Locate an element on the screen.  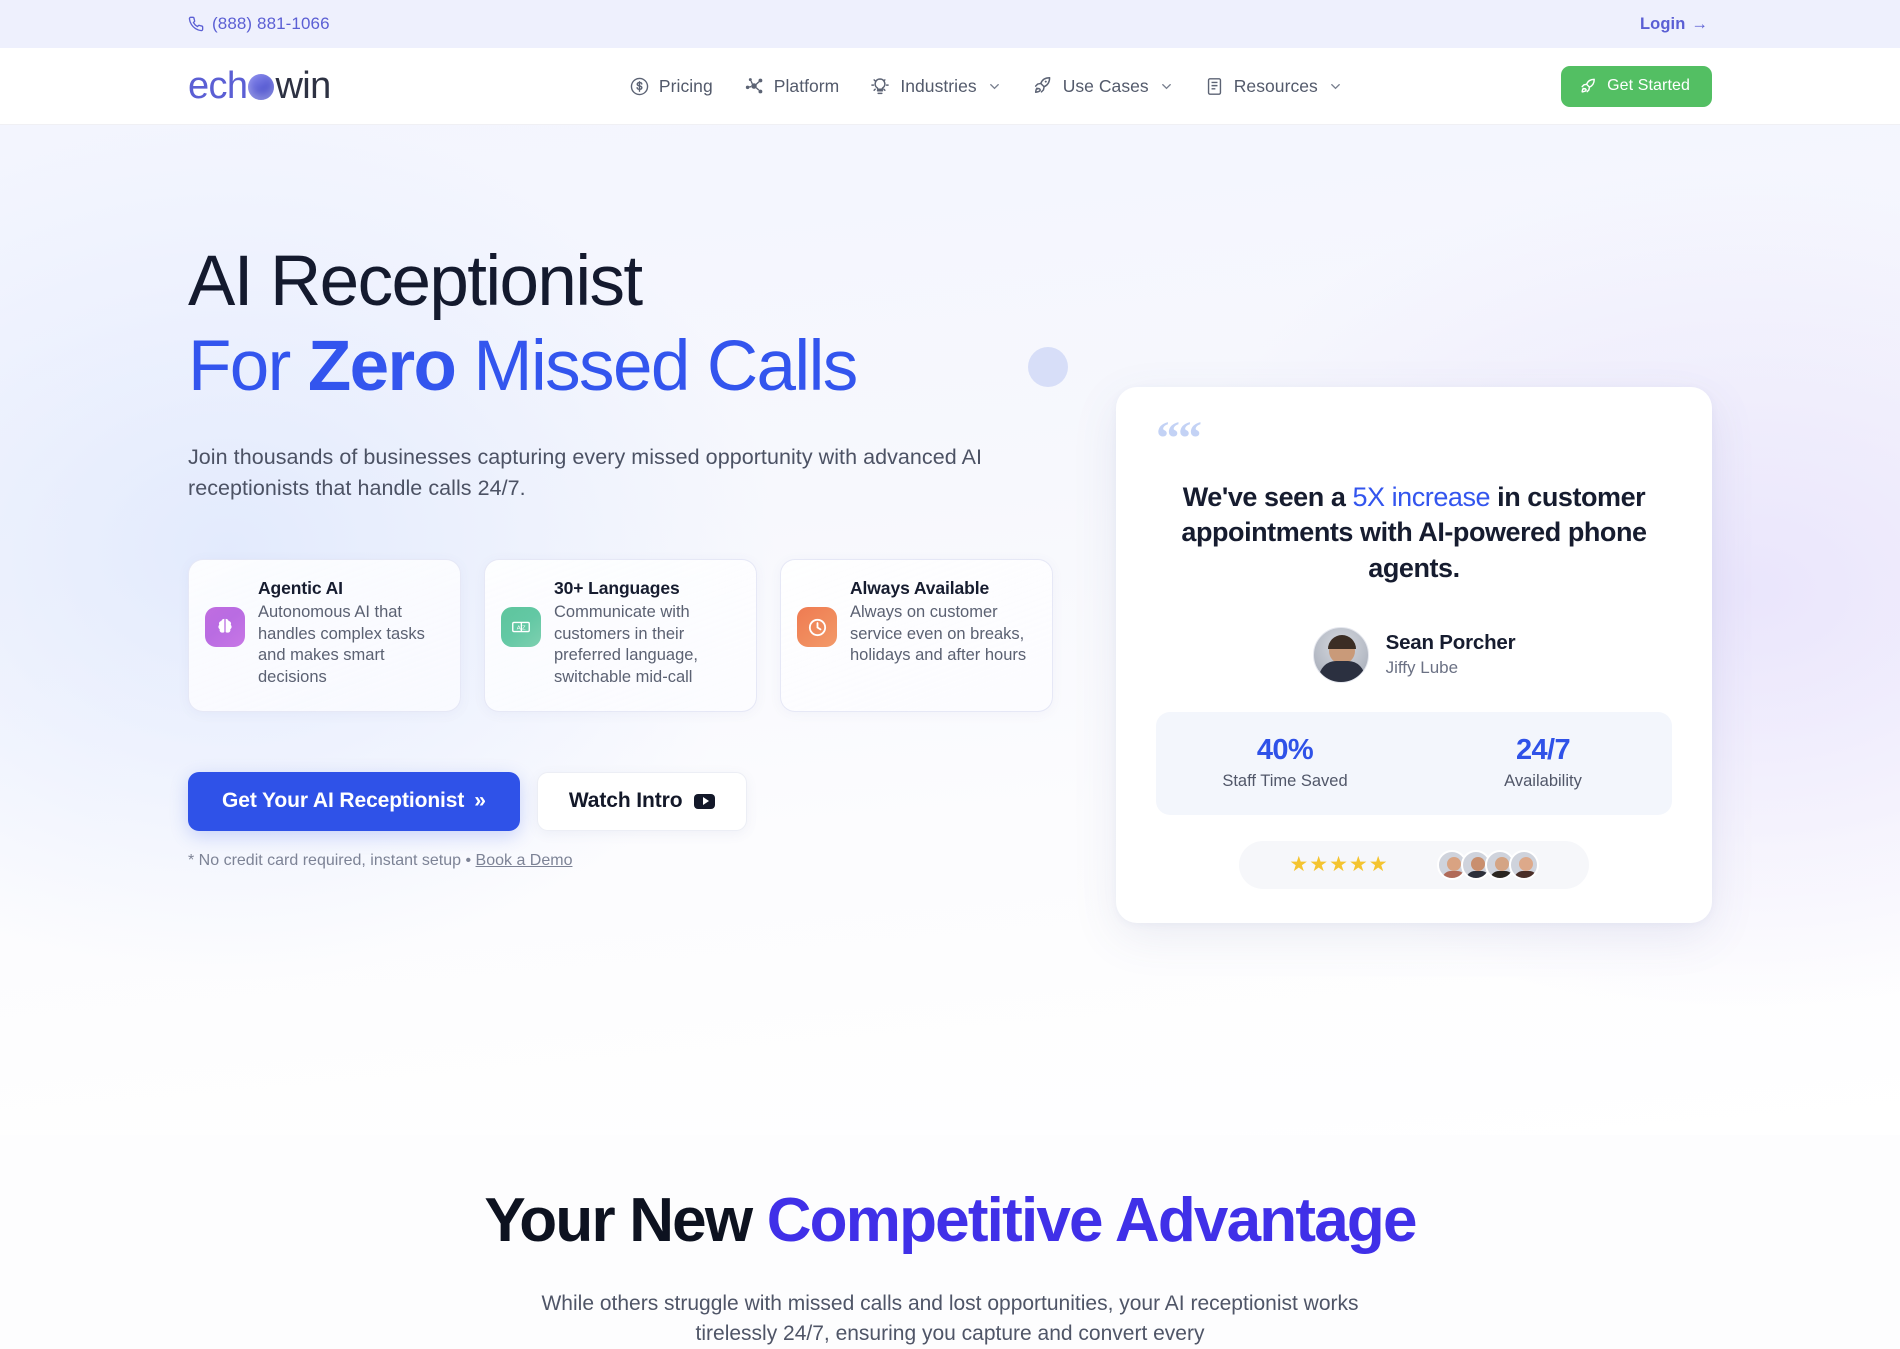
login-label: Login is located at coordinates (1662, 23).